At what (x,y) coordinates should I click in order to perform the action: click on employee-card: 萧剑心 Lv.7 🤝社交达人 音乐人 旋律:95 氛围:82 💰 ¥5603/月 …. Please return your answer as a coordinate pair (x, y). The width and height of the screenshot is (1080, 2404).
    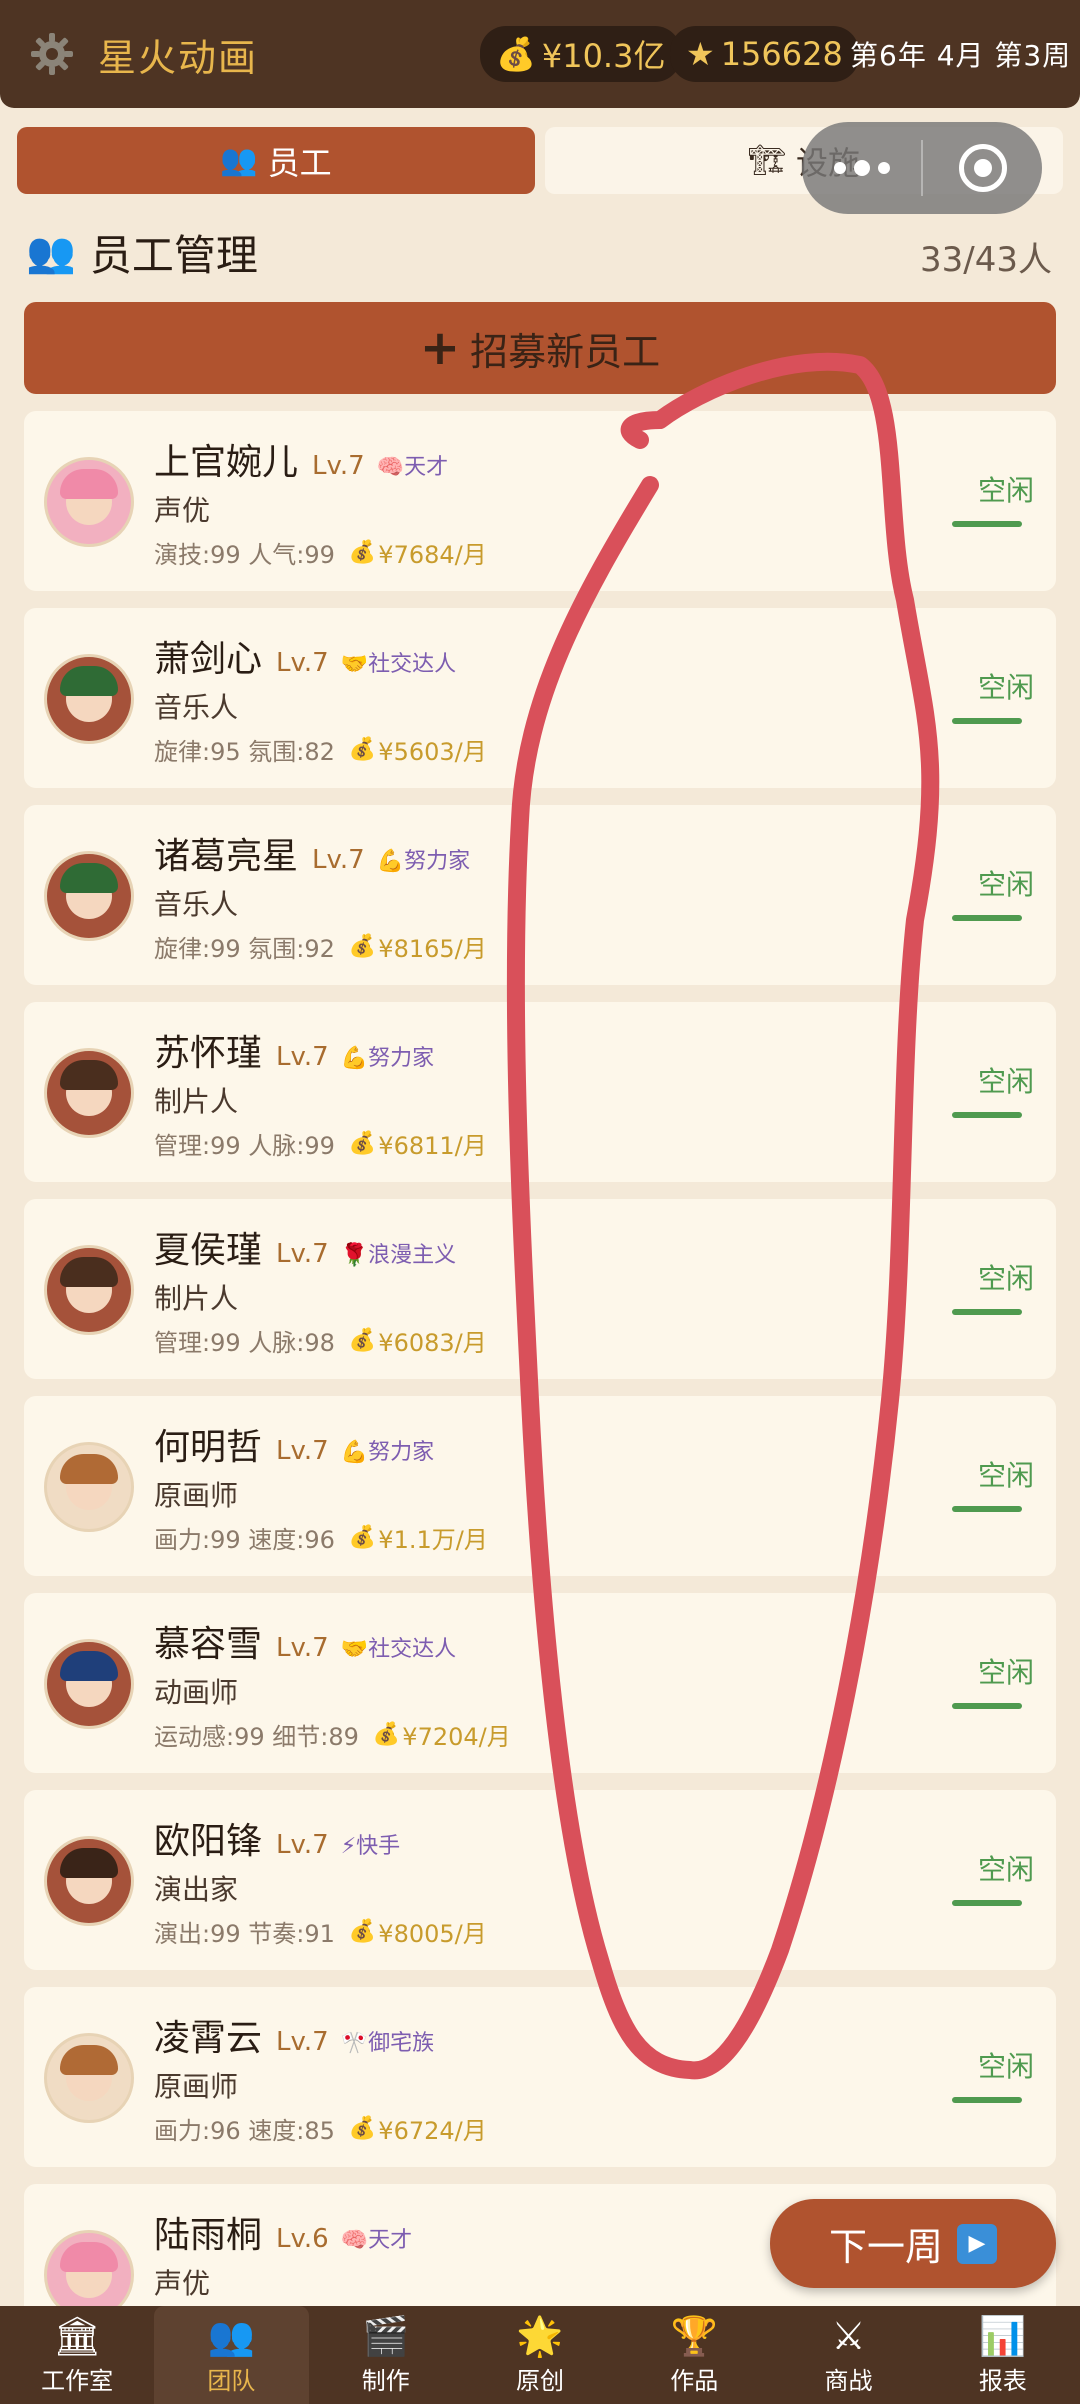
    Looking at the image, I should click on (540, 698).